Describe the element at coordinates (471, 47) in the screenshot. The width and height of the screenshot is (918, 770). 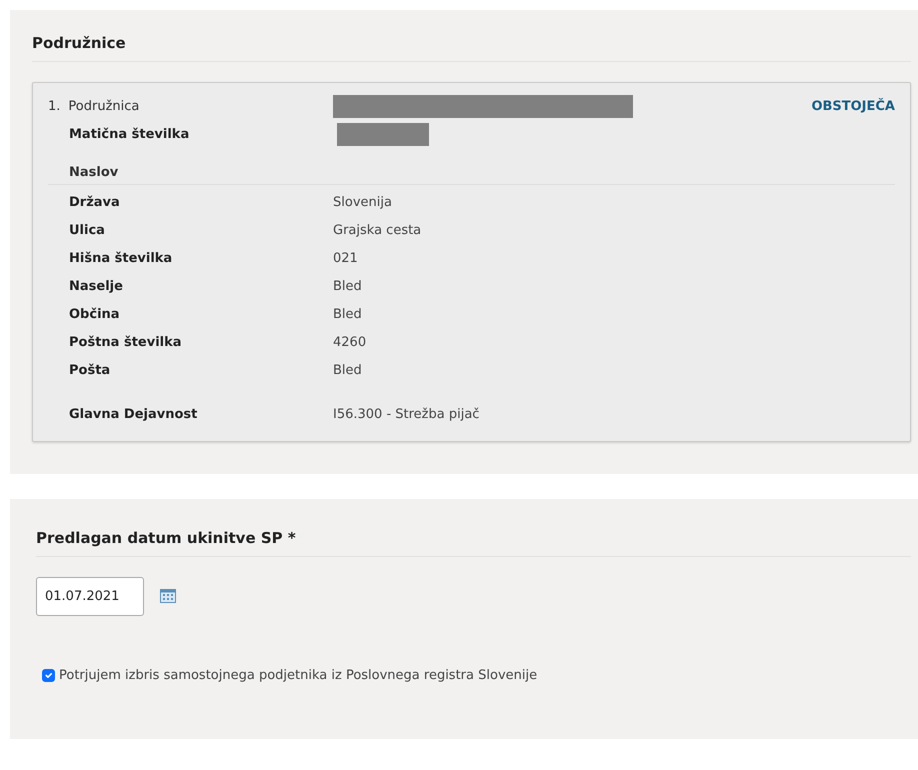
I see `section-title: Podružnice` at that location.